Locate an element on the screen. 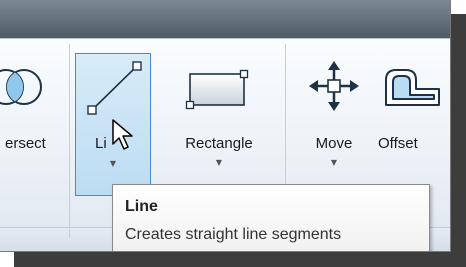 The image size is (466, 267). move-label: Move is located at coordinates (334, 143).